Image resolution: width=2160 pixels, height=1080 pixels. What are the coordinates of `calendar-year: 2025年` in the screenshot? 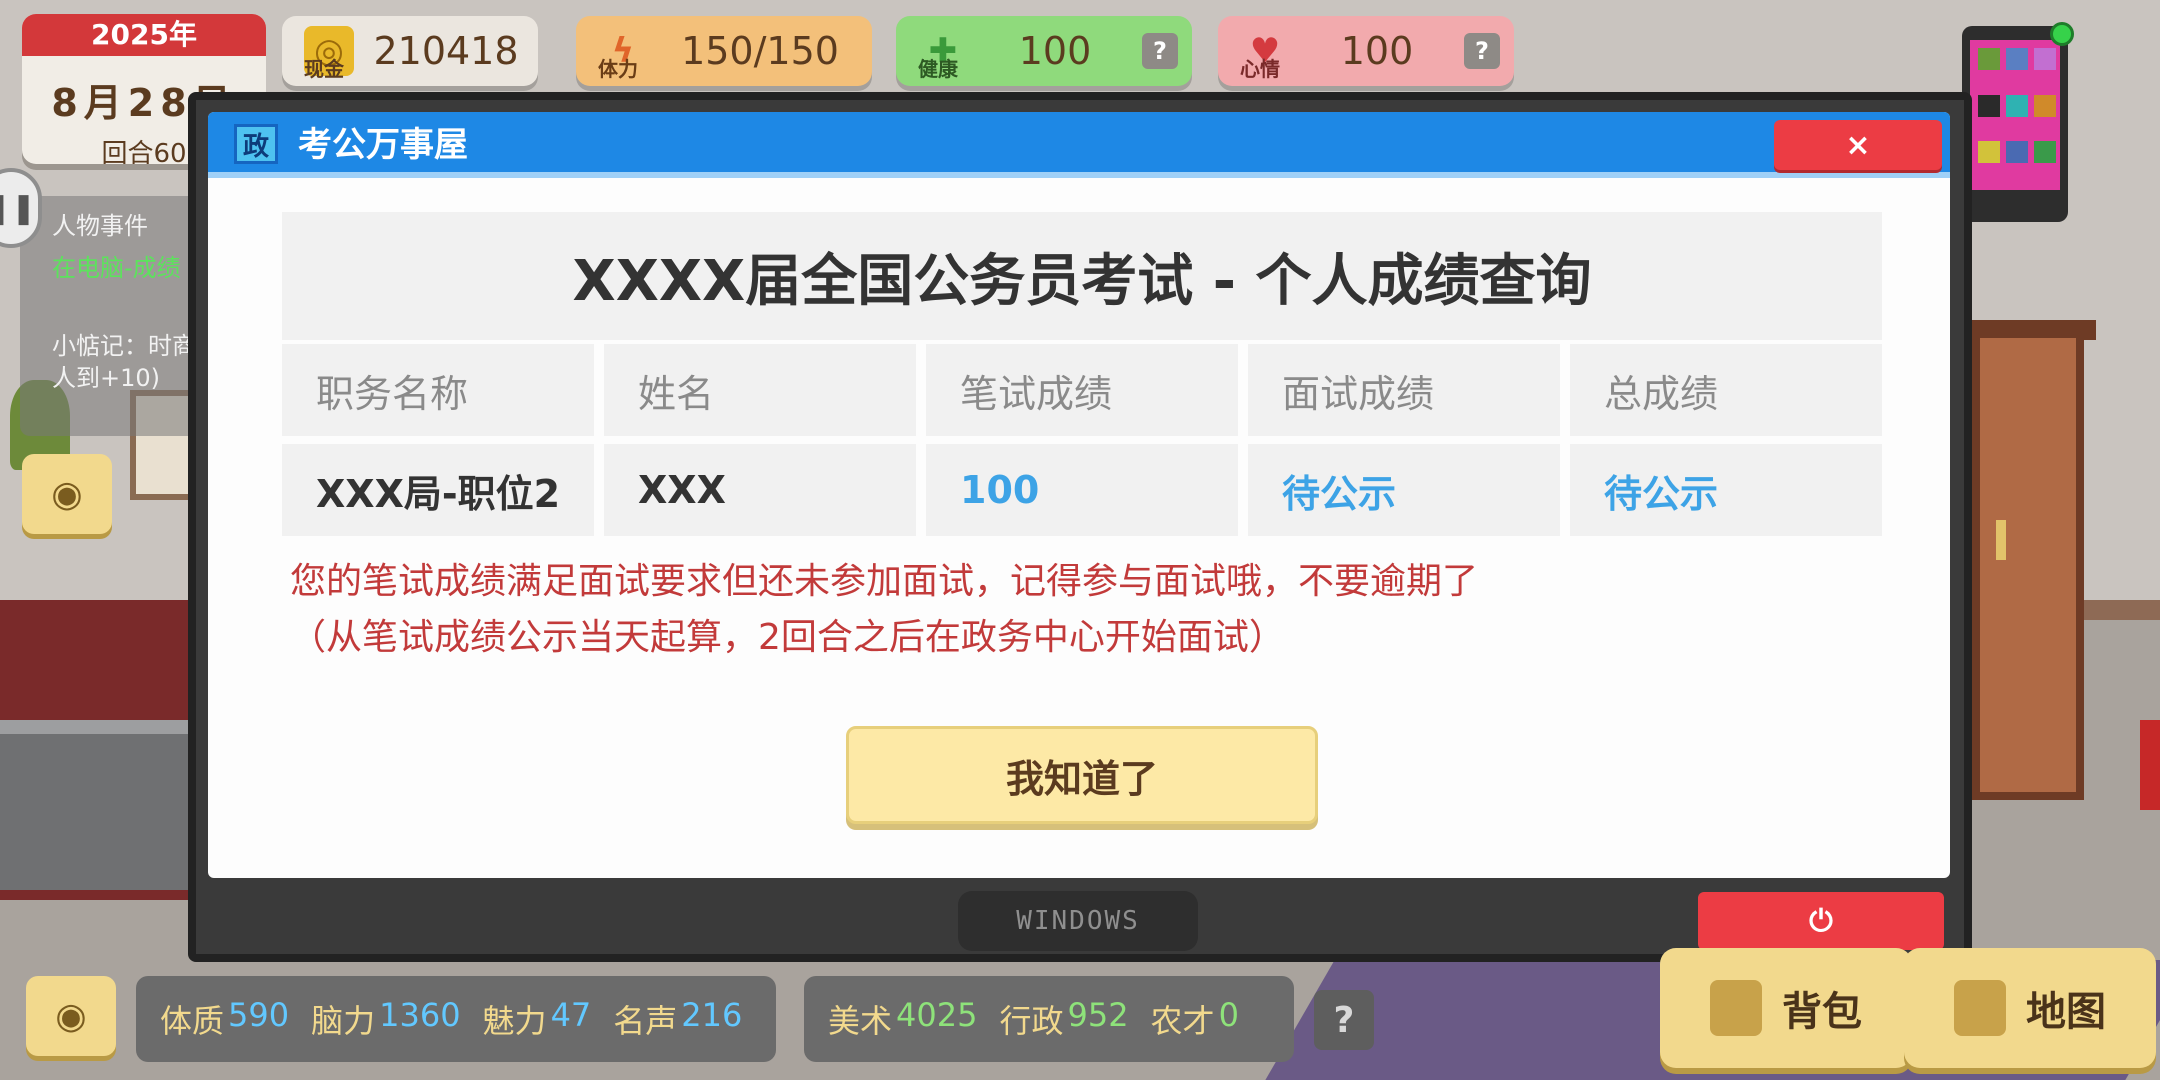 It's located at (144, 35).